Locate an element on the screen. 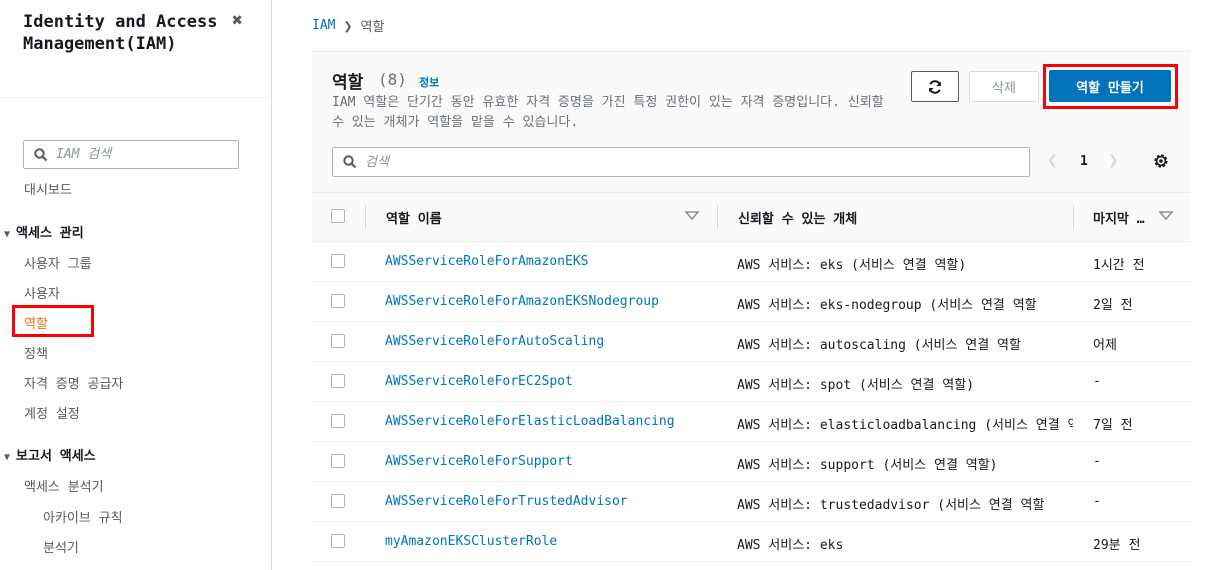  create-role-button: 역할 만들기 is located at coordinates (1110, 86).